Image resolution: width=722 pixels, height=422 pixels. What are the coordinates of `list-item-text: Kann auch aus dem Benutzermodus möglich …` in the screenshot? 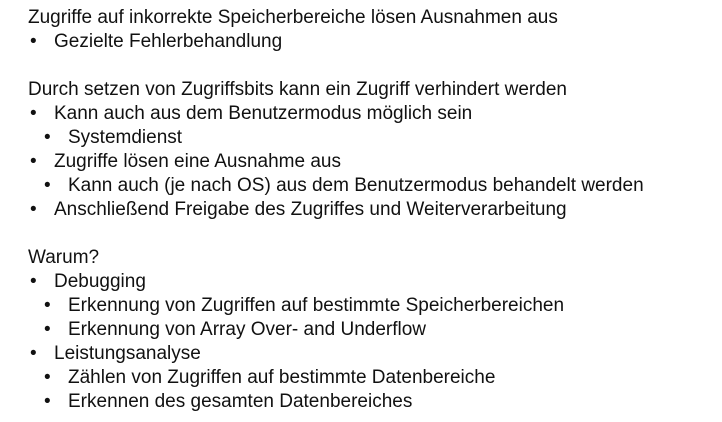 It's located at (263, 113).